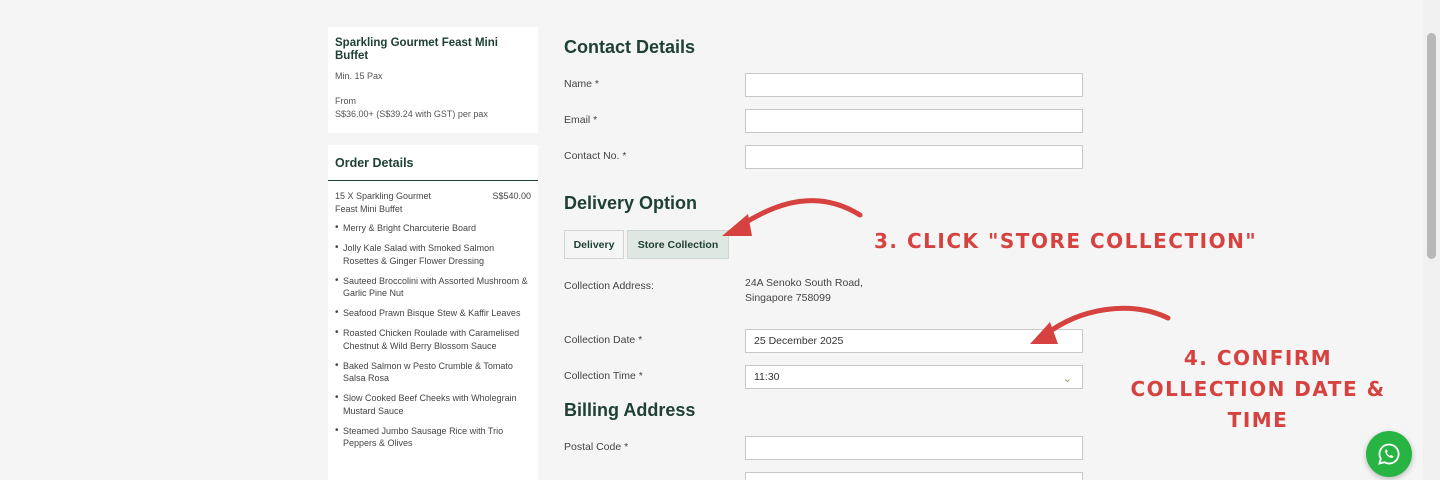  What do you see at coordinates (800, 213) in the screenshot?
I see `arrow-to-store-collection` at bounding box center [800, 213].